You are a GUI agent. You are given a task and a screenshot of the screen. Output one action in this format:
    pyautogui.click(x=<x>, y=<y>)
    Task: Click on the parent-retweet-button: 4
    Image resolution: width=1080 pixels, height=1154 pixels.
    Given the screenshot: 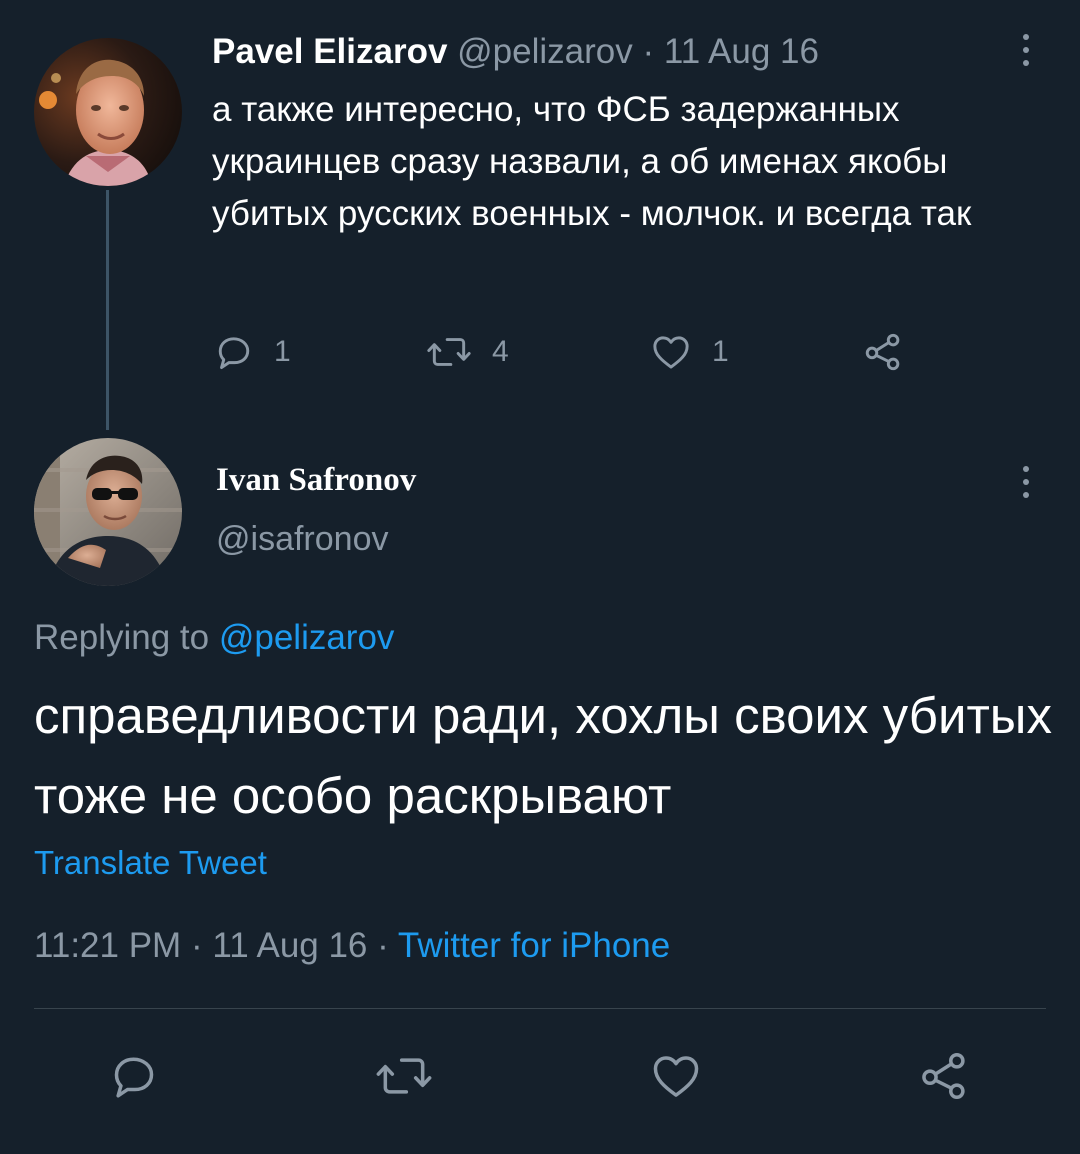 What is the action you would take?
    pyautogui.click(x=466, y=352)
    